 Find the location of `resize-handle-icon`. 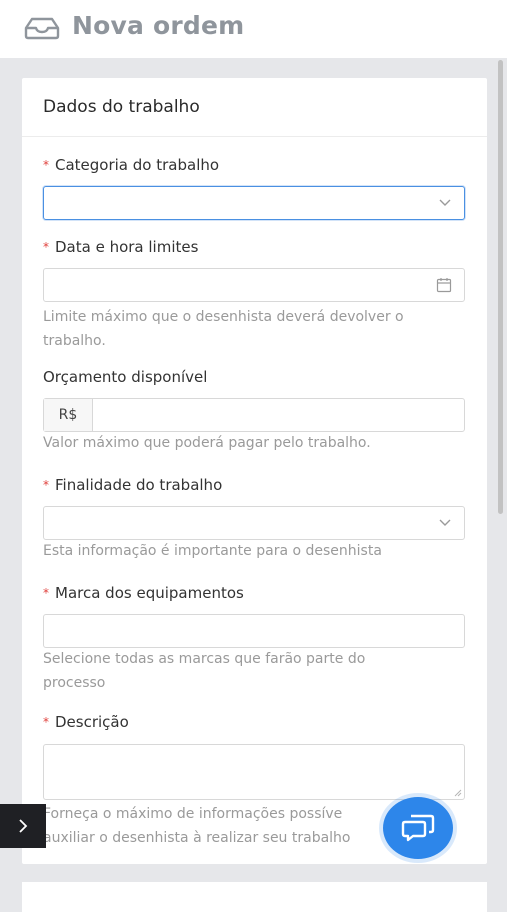

resize-handle-icon is located at coordinates (458, 793).